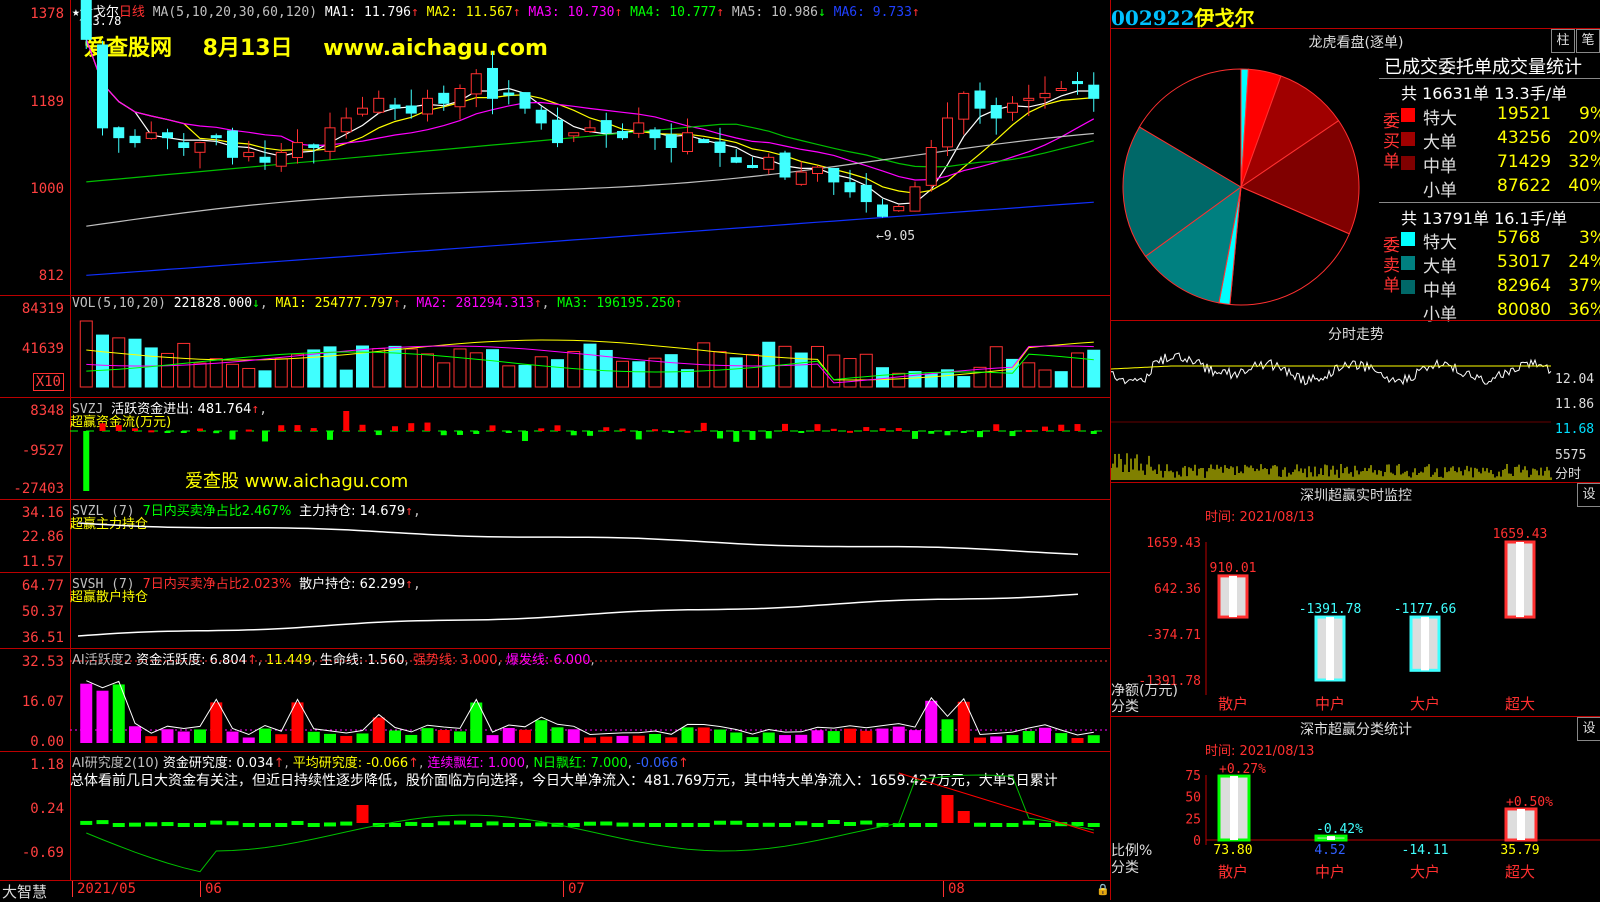 This screenshot has width=1600, height=902. What do you see at coordinates (590, 610) in the screenshot?
I see `svsh-chart` at bounding box center [590, 610].